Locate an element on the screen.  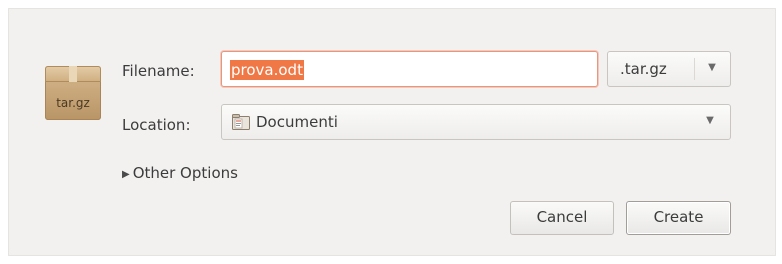
other-options-expander: ▶ Other Options is located at coordinates (180, 173).